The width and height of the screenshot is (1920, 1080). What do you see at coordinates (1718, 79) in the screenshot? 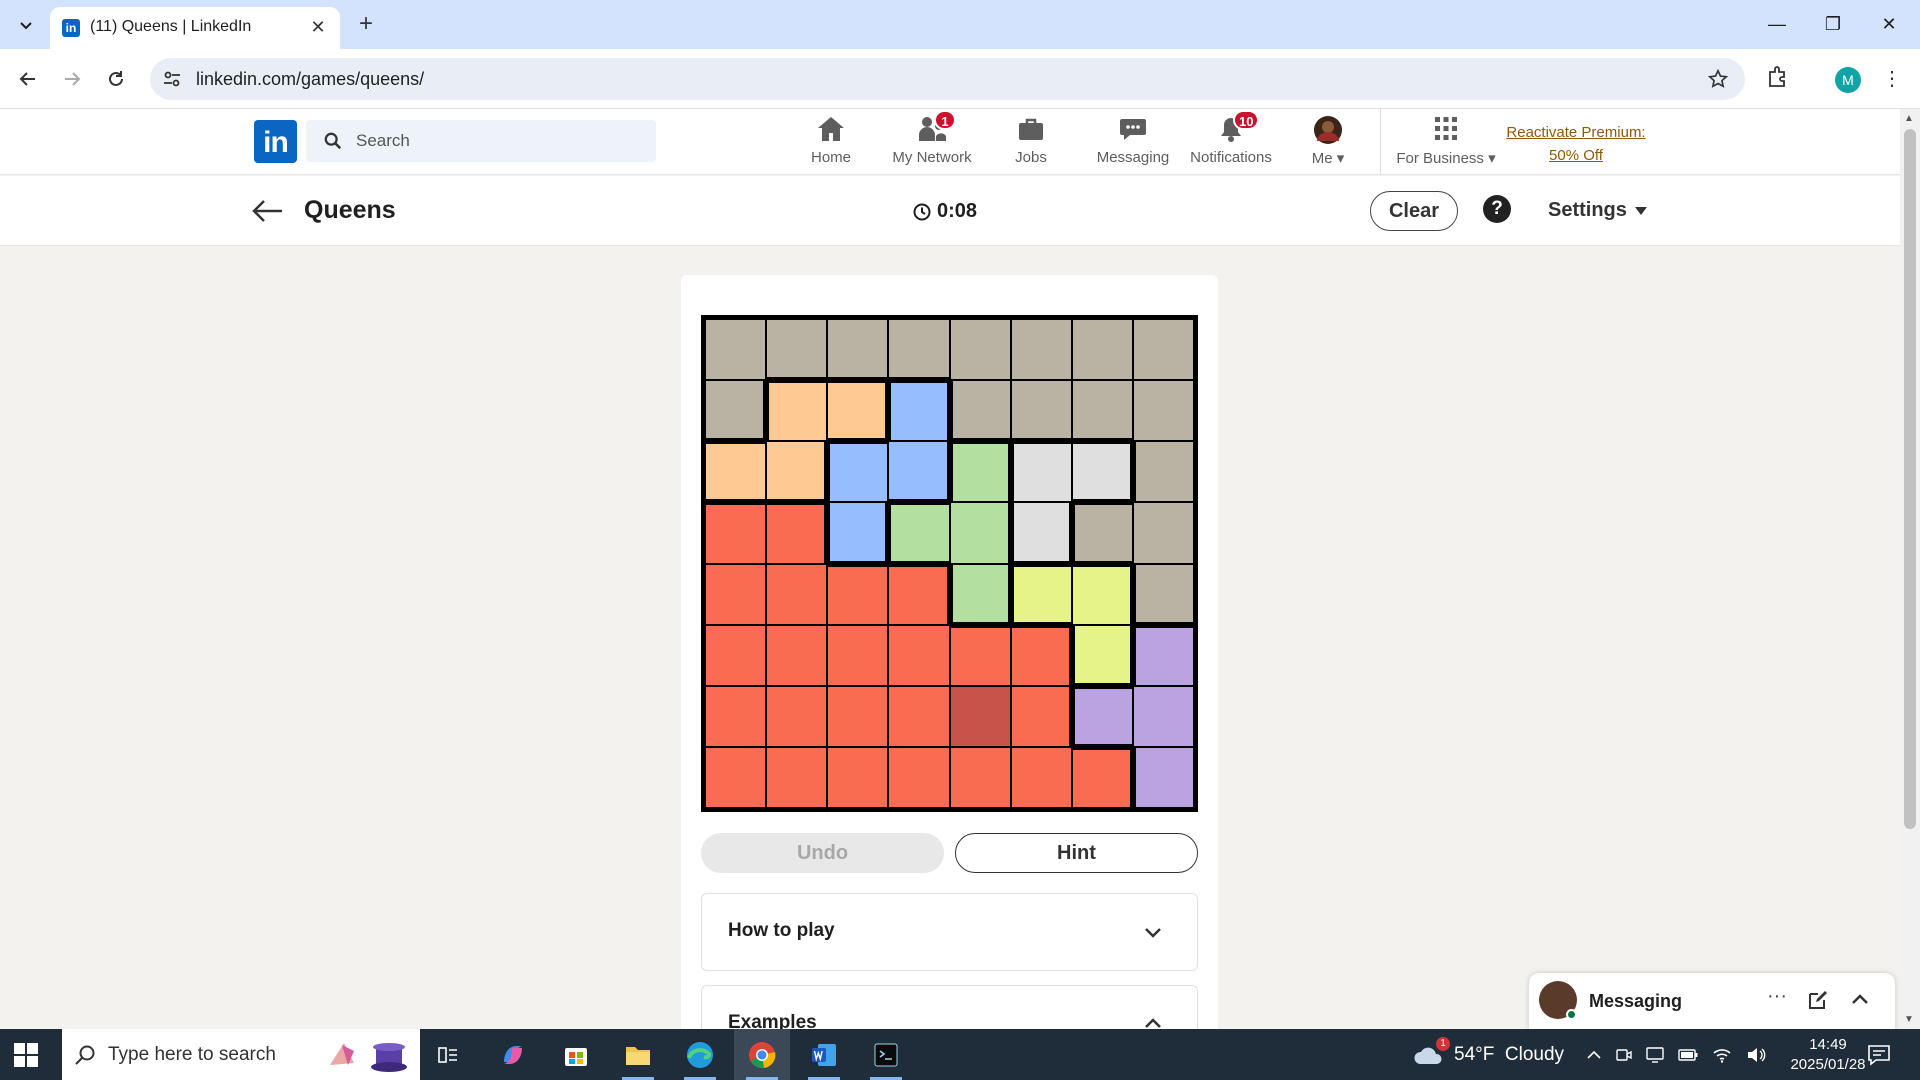
I see `bookmark-star-icon` at bounding box center [1718, 79].